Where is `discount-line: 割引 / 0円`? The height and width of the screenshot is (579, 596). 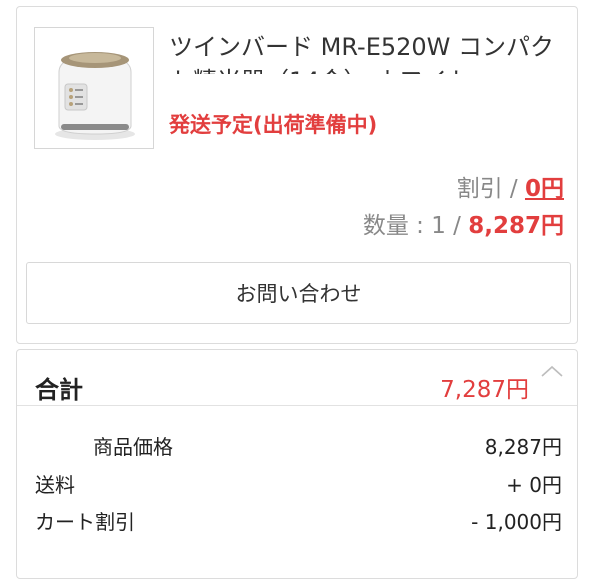 discount-line: 割引 / 0円 is located at coordinates (510, 186).